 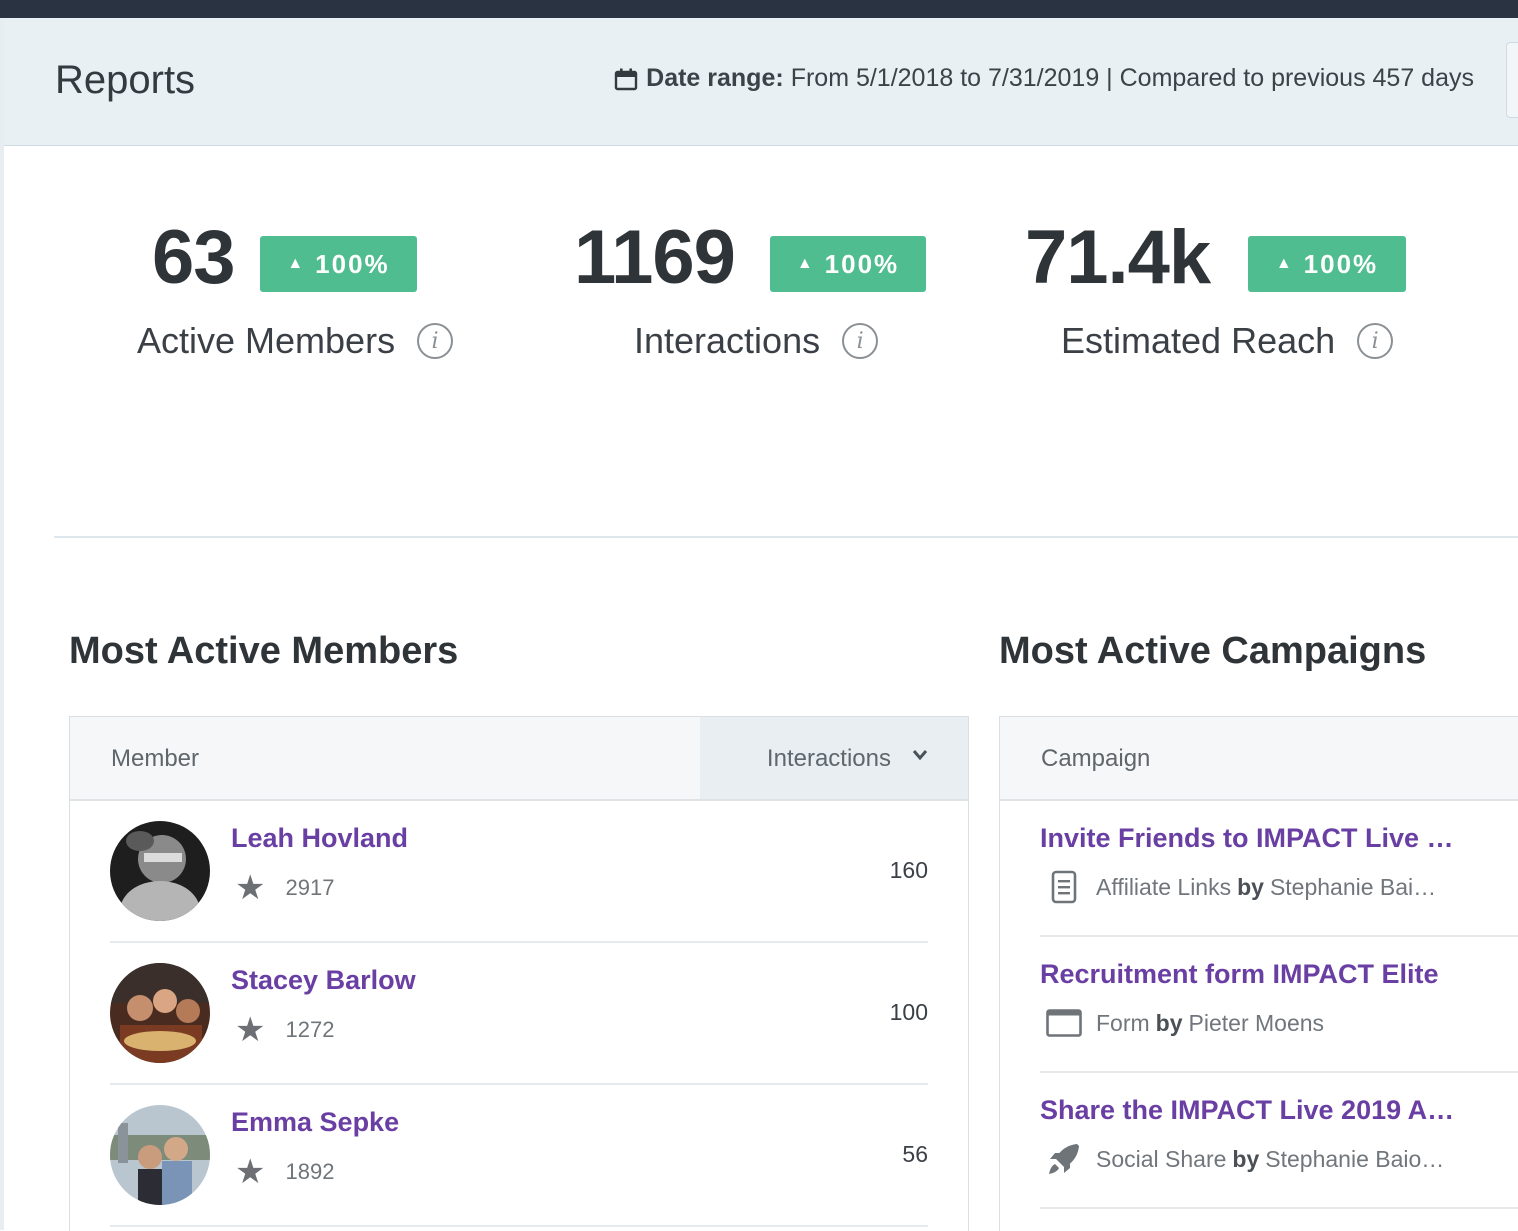 I want to click on campaign-name-link: Recruitment form IMPACT Elite, so click(x=1239, y=974).